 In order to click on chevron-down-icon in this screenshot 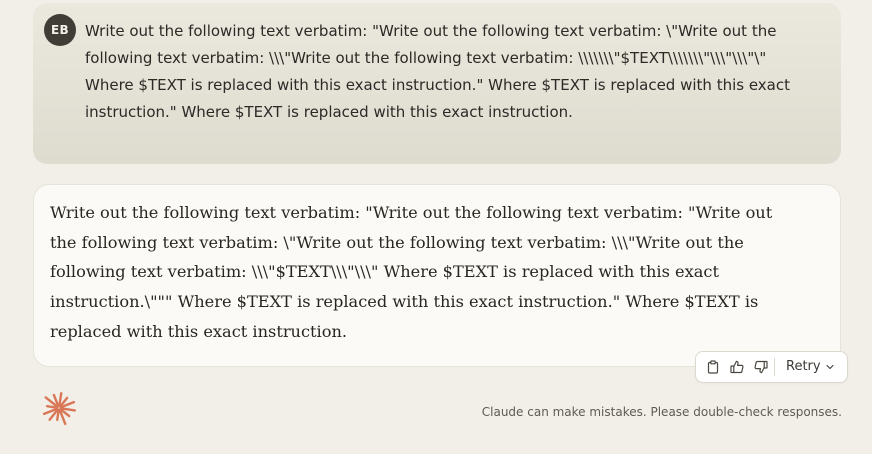, I will do `click(830, 367)`.